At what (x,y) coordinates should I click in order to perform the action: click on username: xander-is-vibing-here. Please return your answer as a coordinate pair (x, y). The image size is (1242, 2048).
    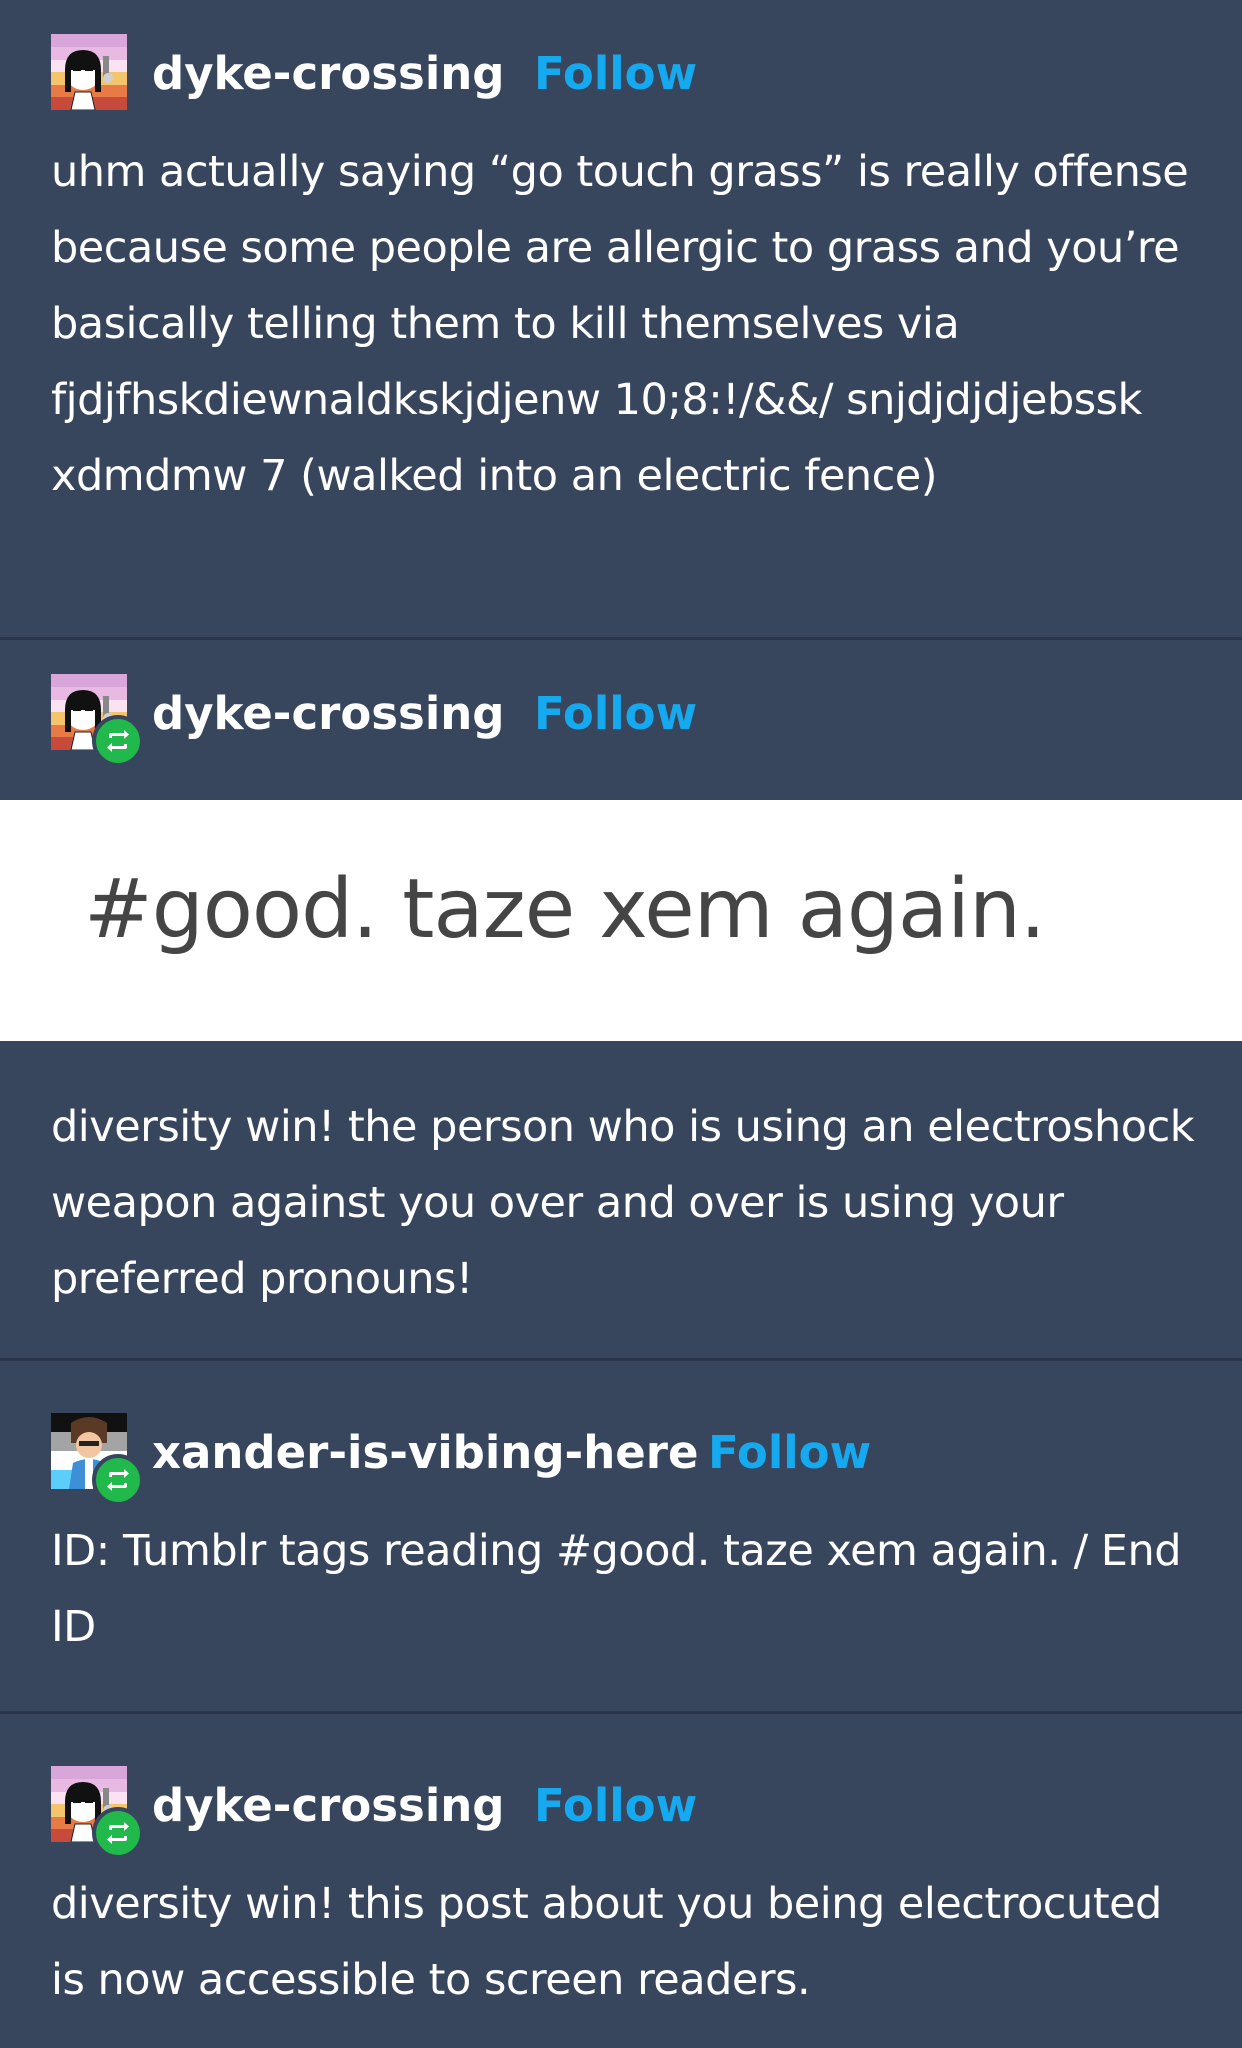
    Looking at the image, I should click on (425, 1453).